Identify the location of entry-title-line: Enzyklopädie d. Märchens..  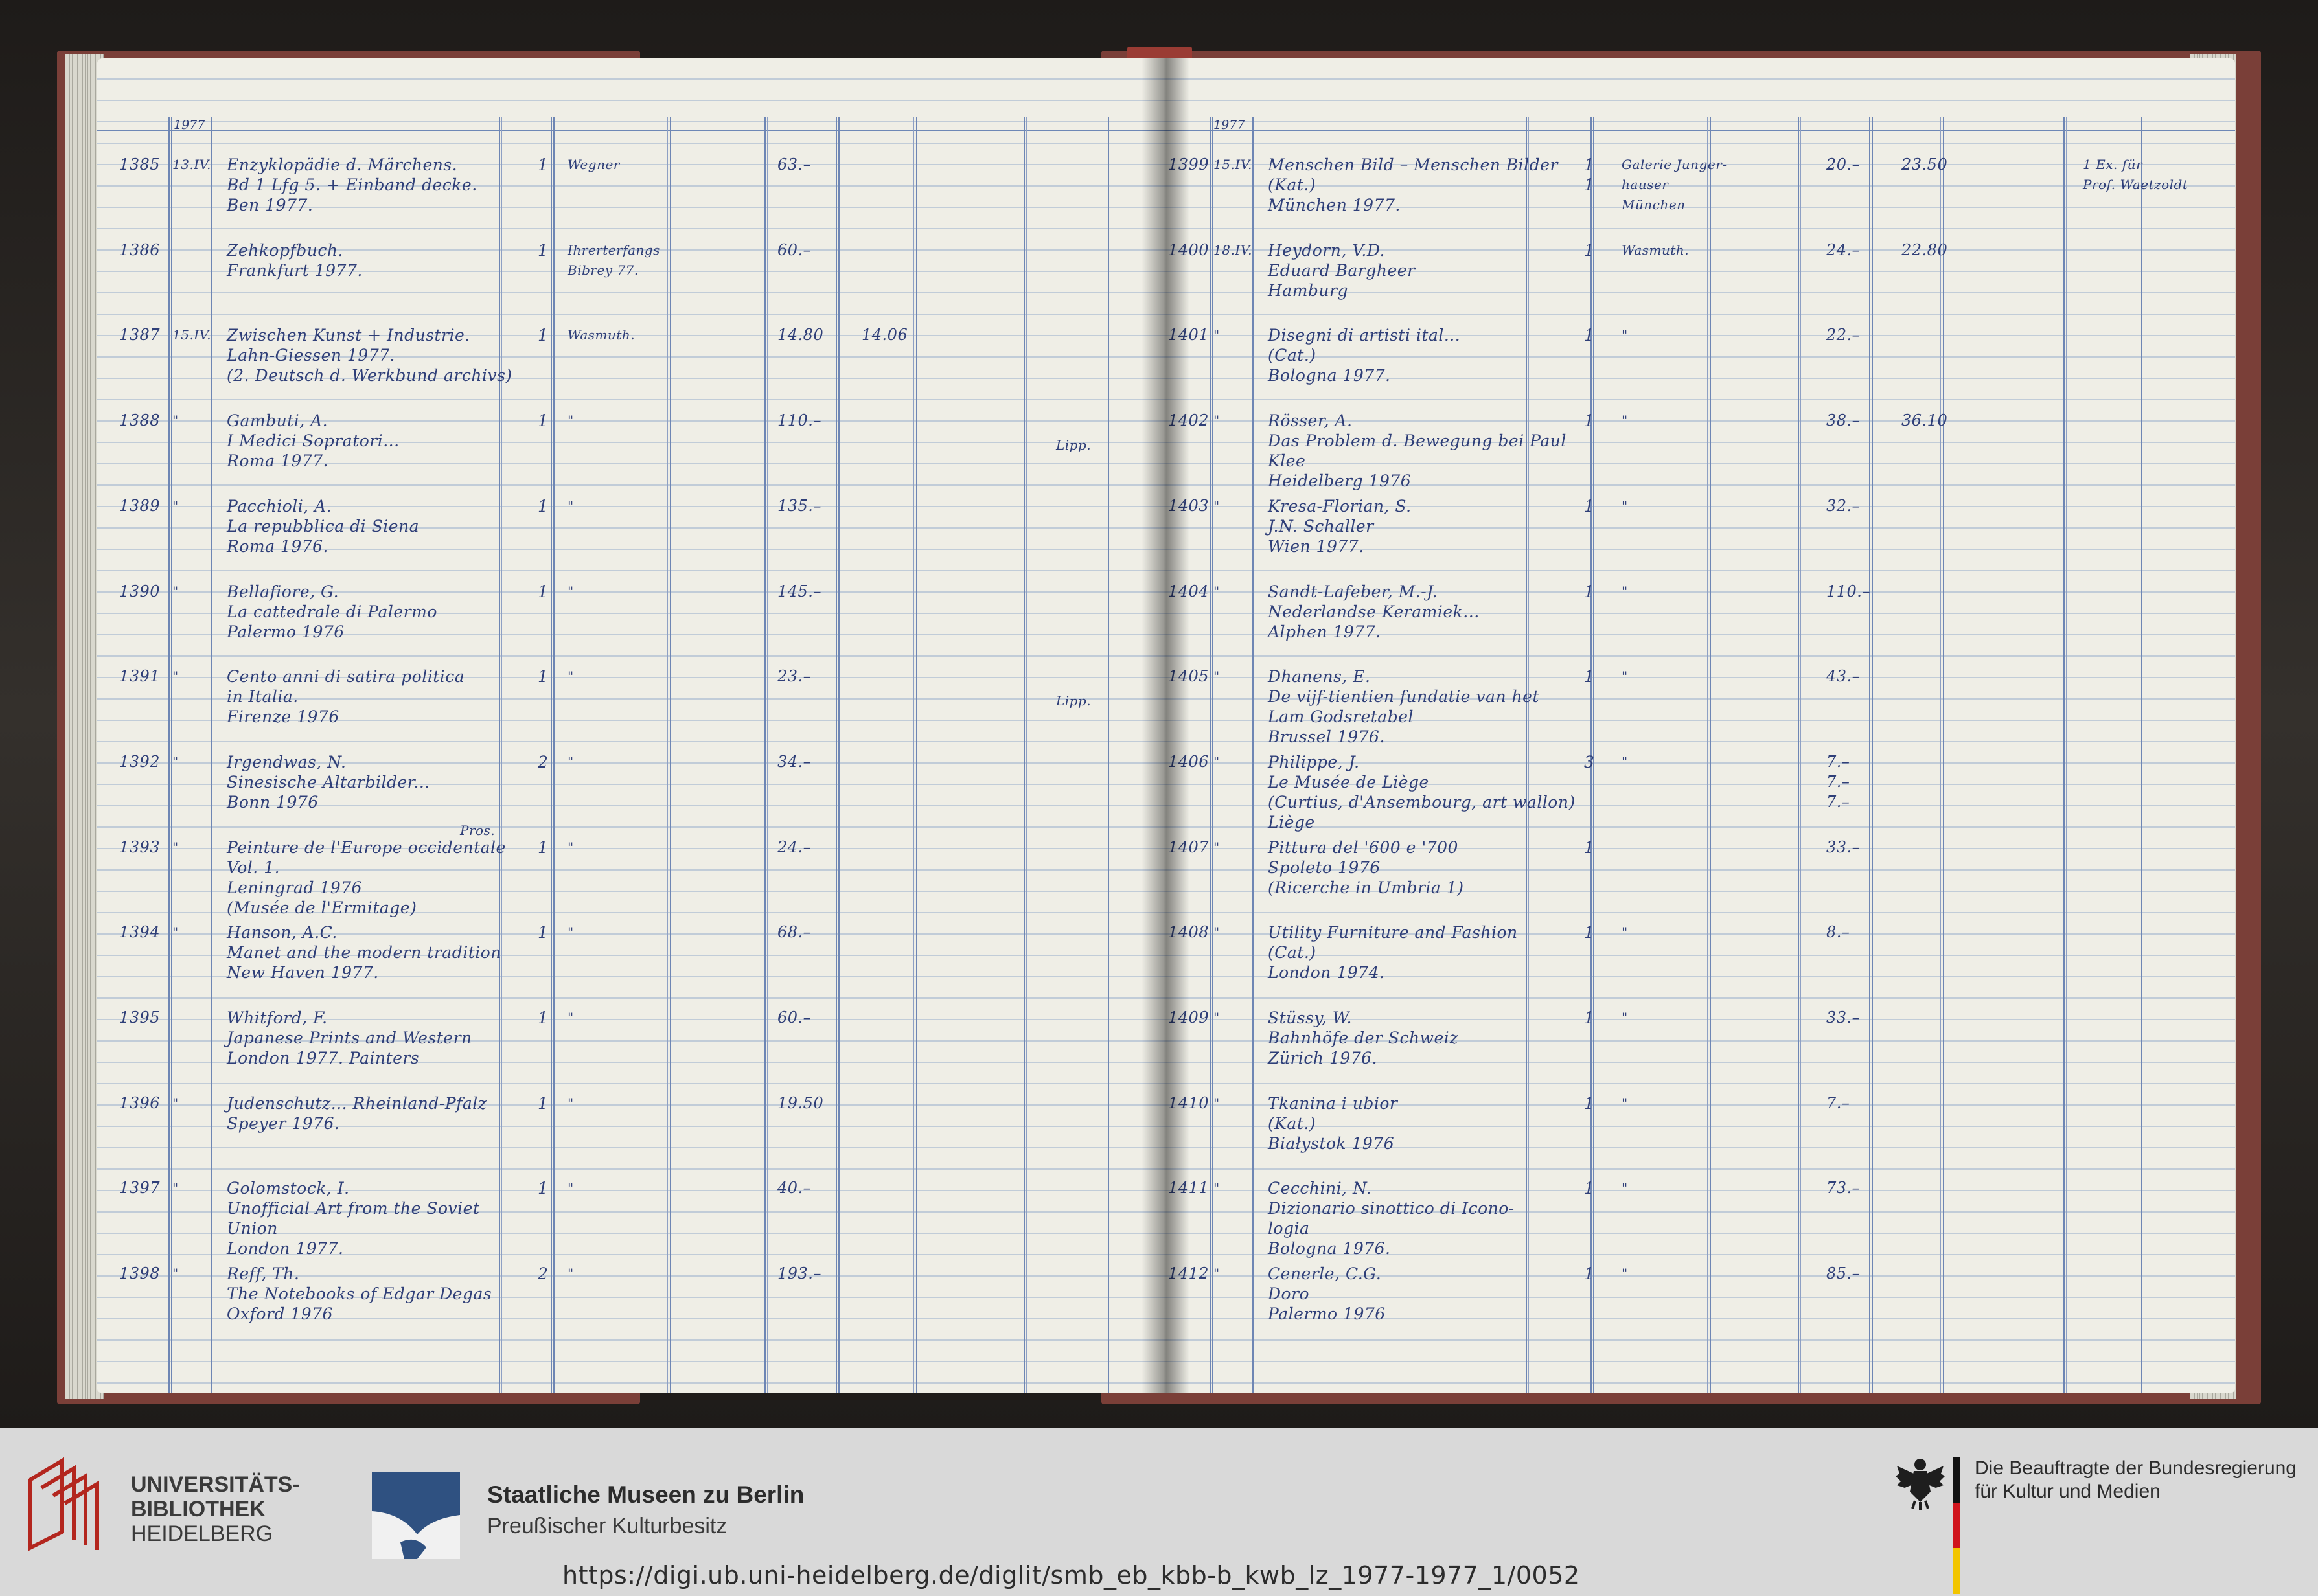
(342, 164).